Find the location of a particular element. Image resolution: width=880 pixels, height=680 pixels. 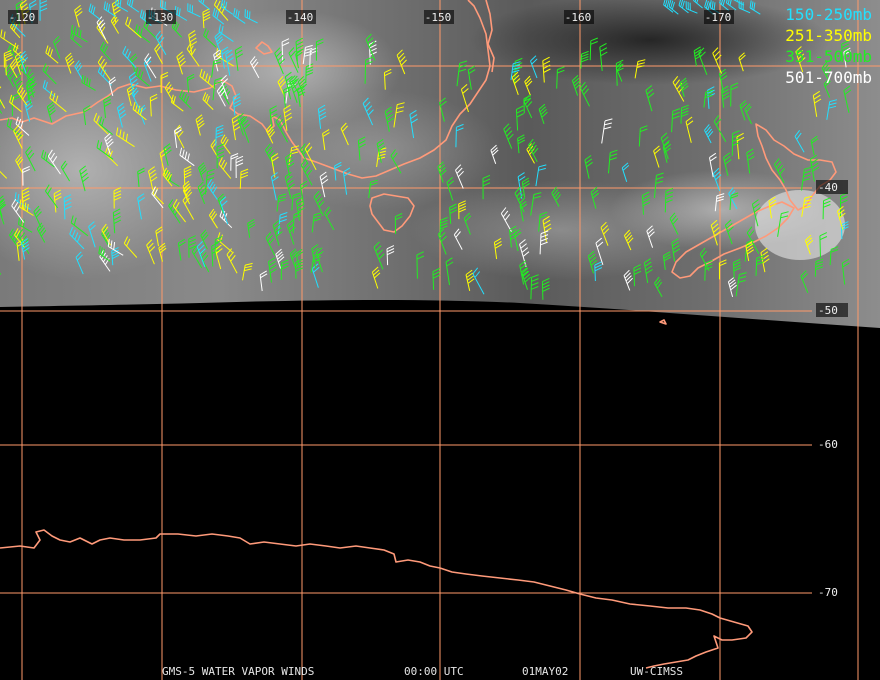

legend-item-150-250: 150-250mb is located at coordinates (828, 14).